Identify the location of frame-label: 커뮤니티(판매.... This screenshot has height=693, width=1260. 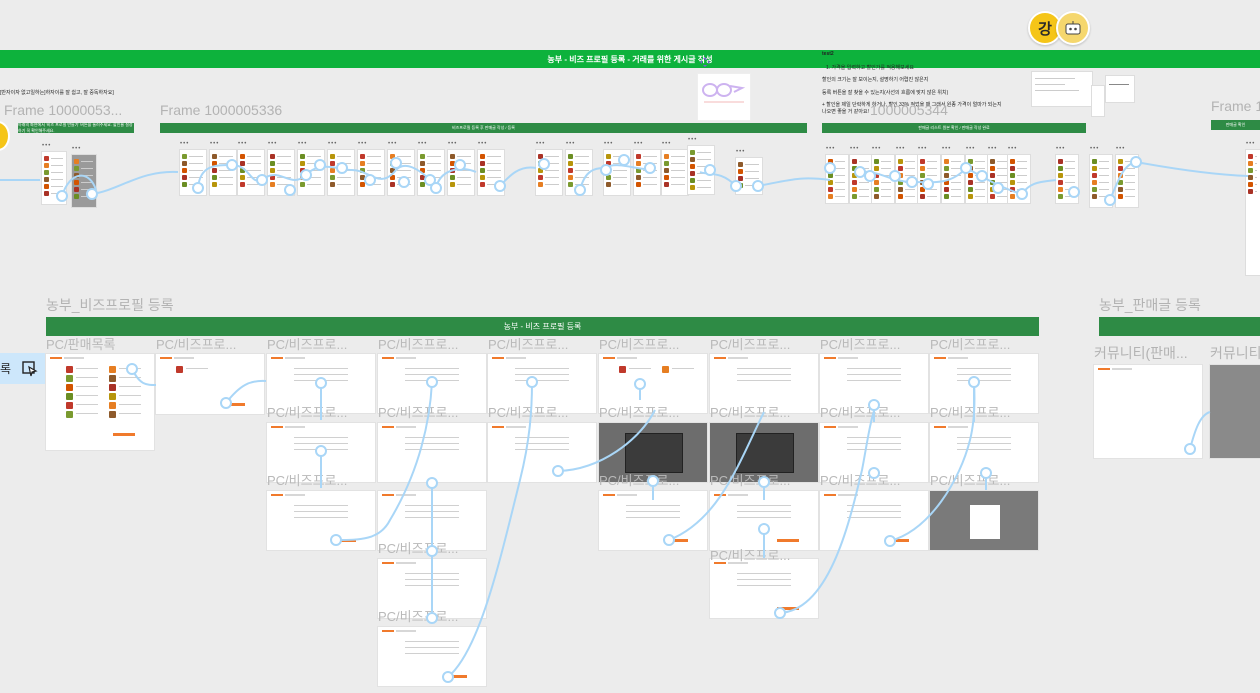
(1141, 353).